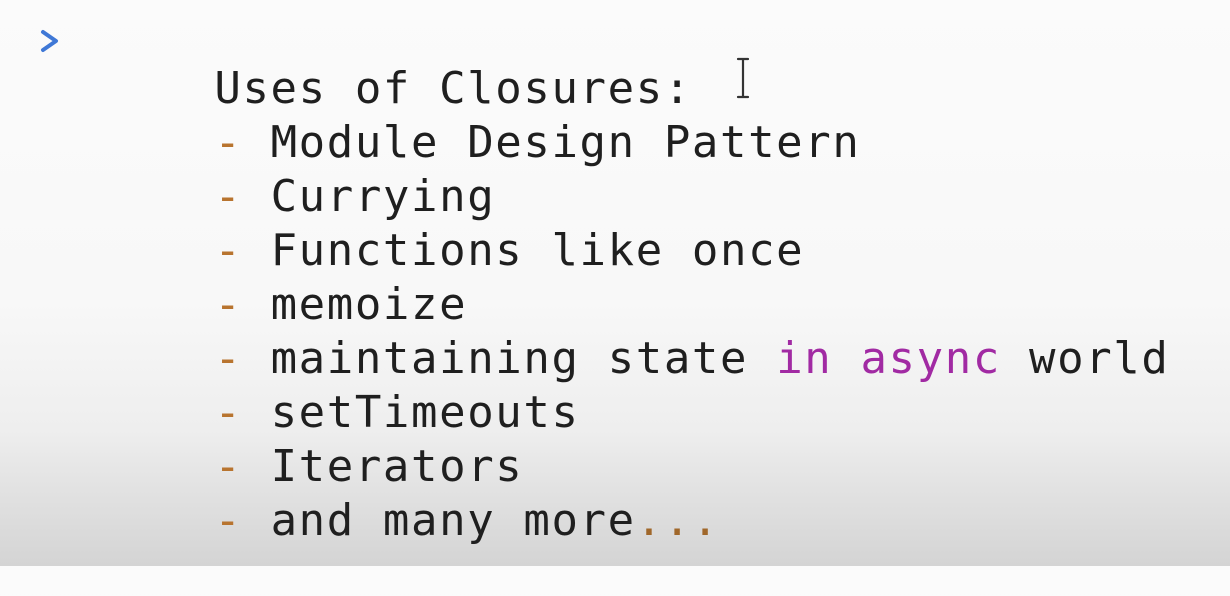 This screenshot has width=1230, height=596. I want to click on console-heading: Uses of Closures:, so click(397, 64).